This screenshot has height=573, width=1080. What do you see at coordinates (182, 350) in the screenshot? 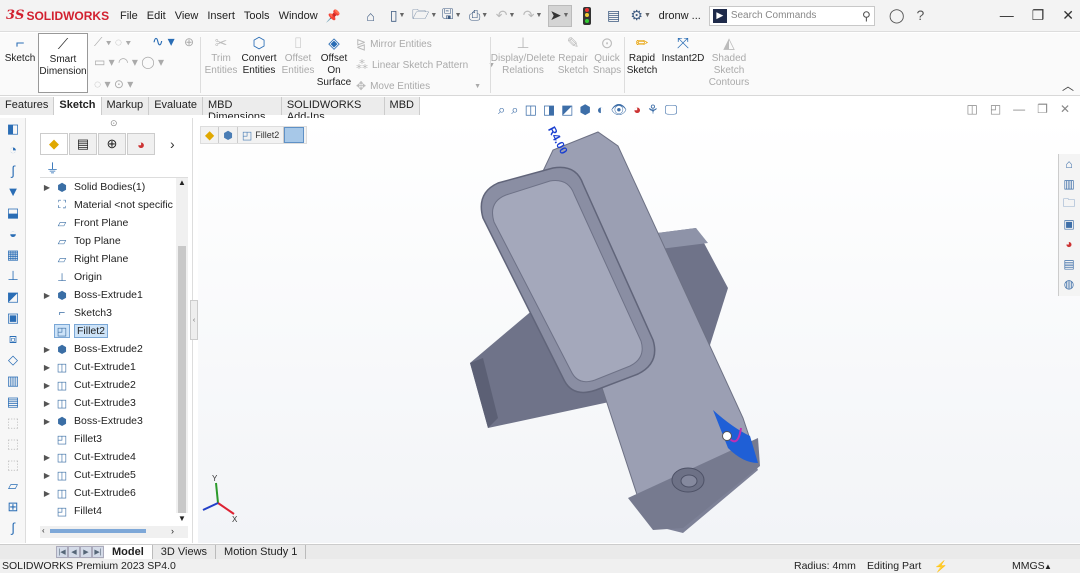
I see `tree-vertical-scrollbar: ▲ ▼` at bounding box center [182, 350].